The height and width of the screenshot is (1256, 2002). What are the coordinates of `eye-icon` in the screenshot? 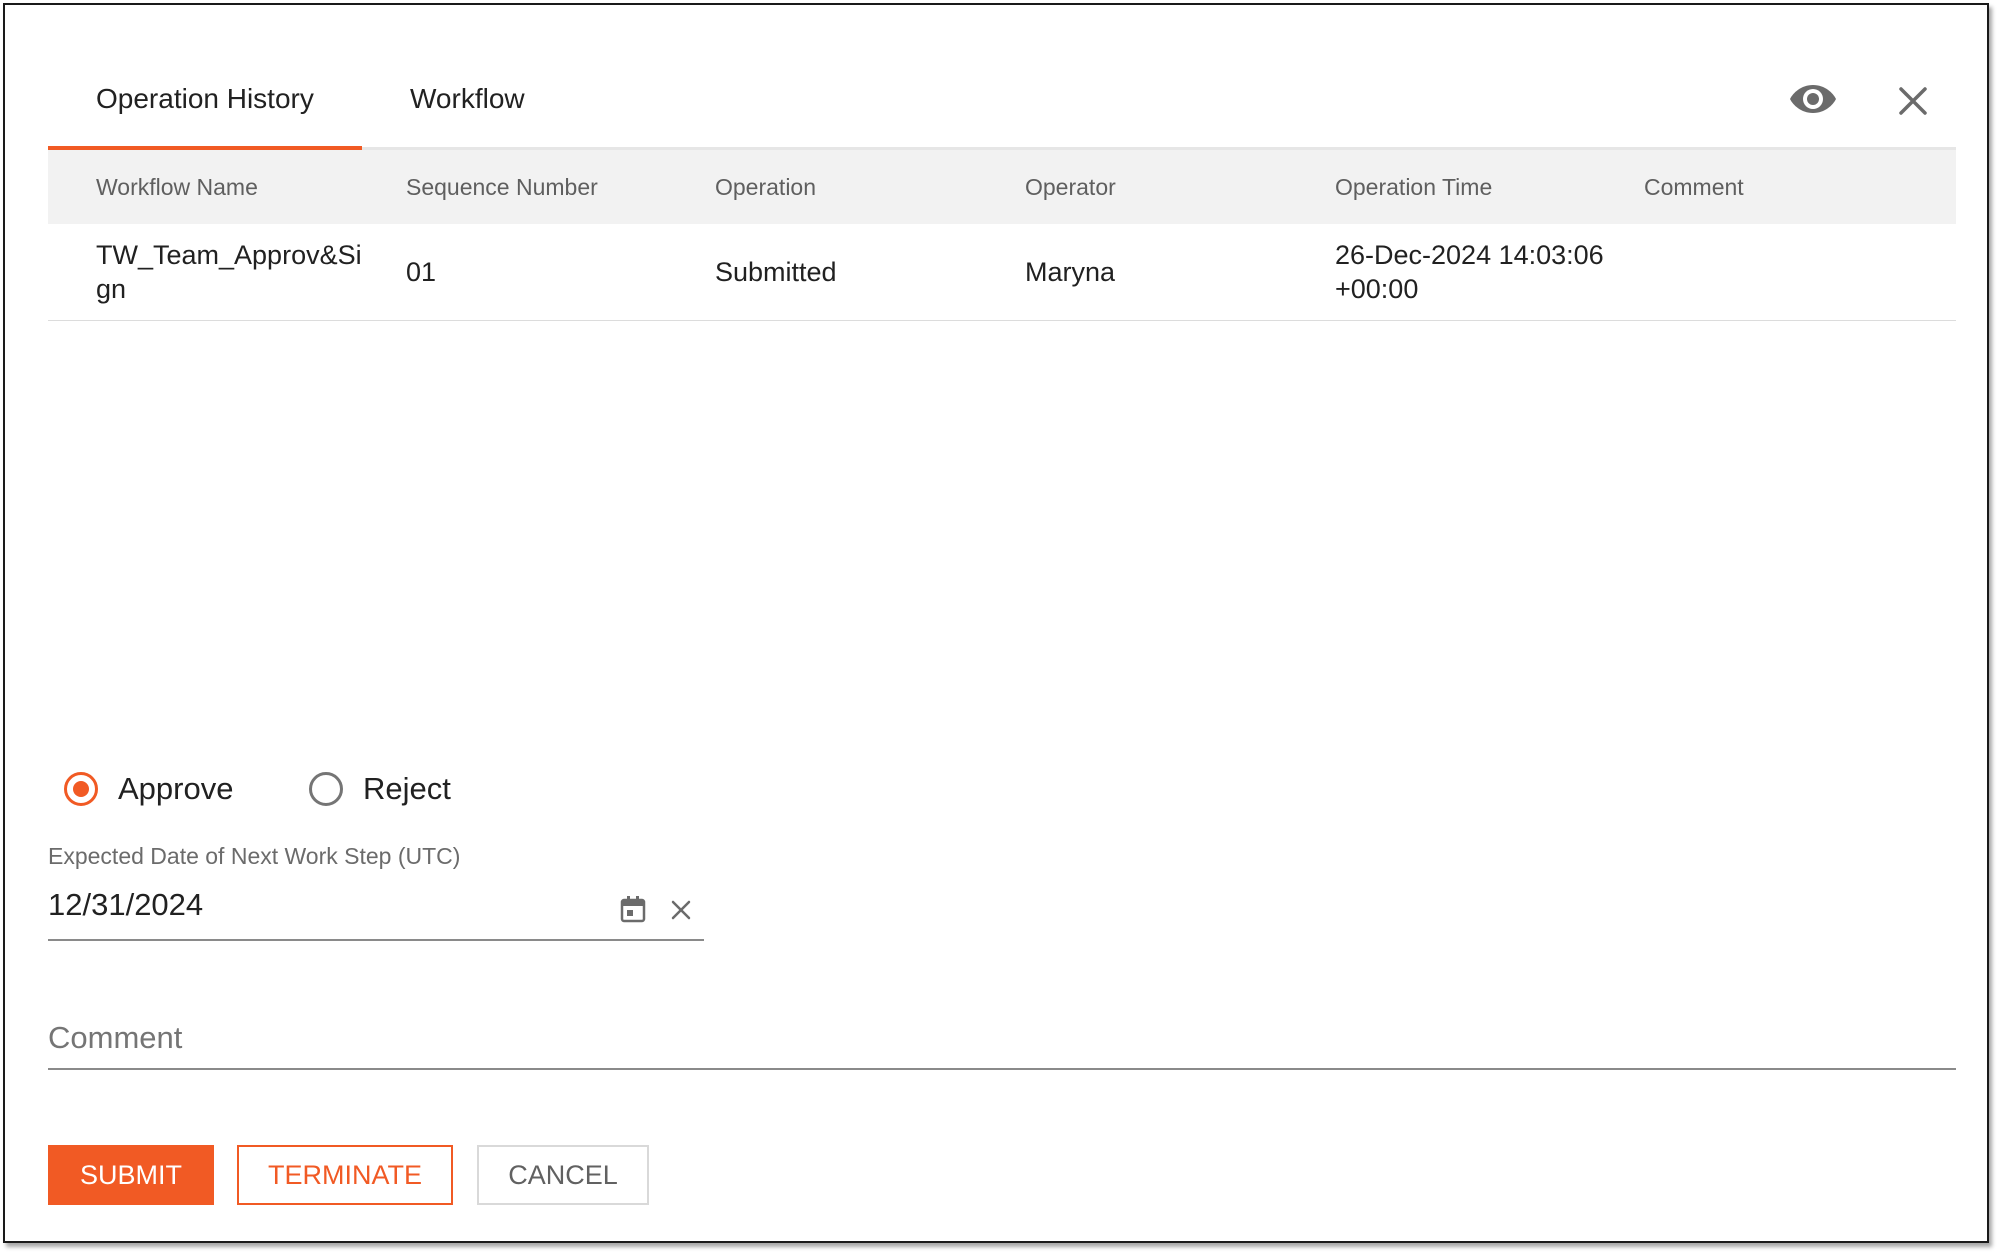 It's located at (1813, 99).